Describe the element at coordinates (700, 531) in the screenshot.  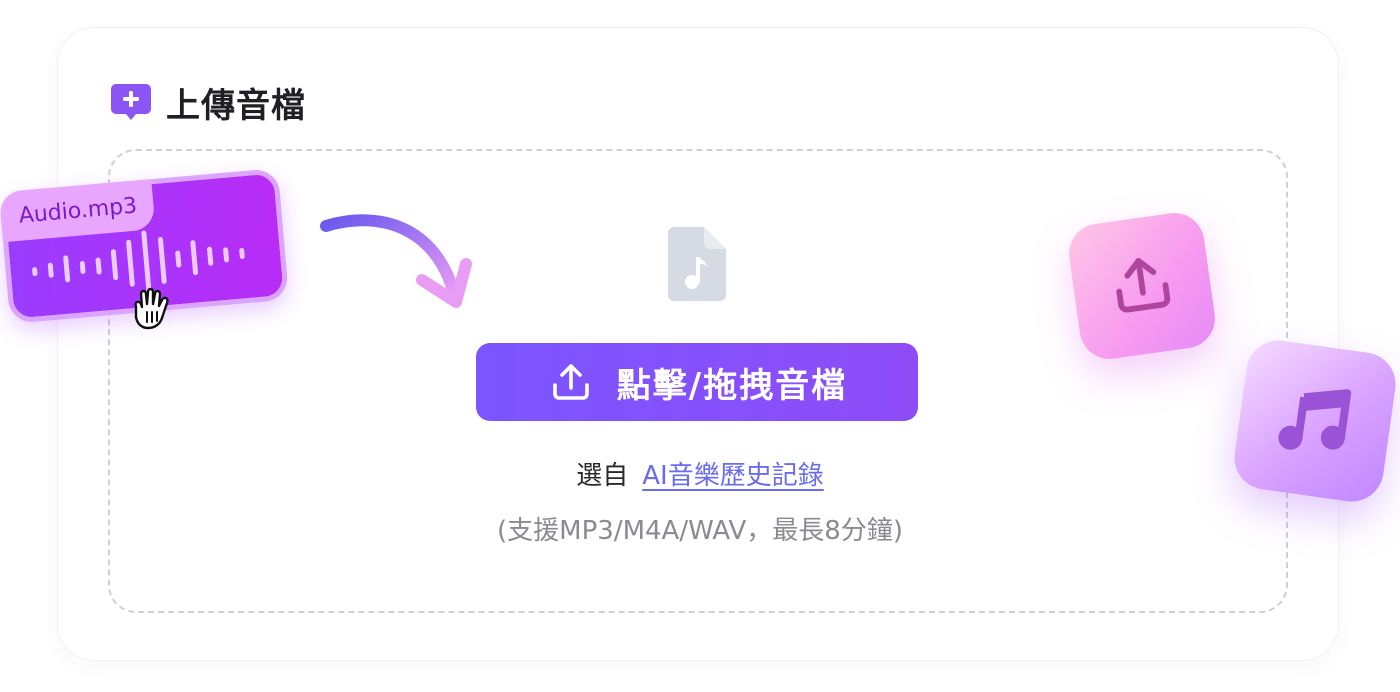
I see `supported-formats-note: (支援MP3/M4A/WAV，最長8分鐘)` at that location.